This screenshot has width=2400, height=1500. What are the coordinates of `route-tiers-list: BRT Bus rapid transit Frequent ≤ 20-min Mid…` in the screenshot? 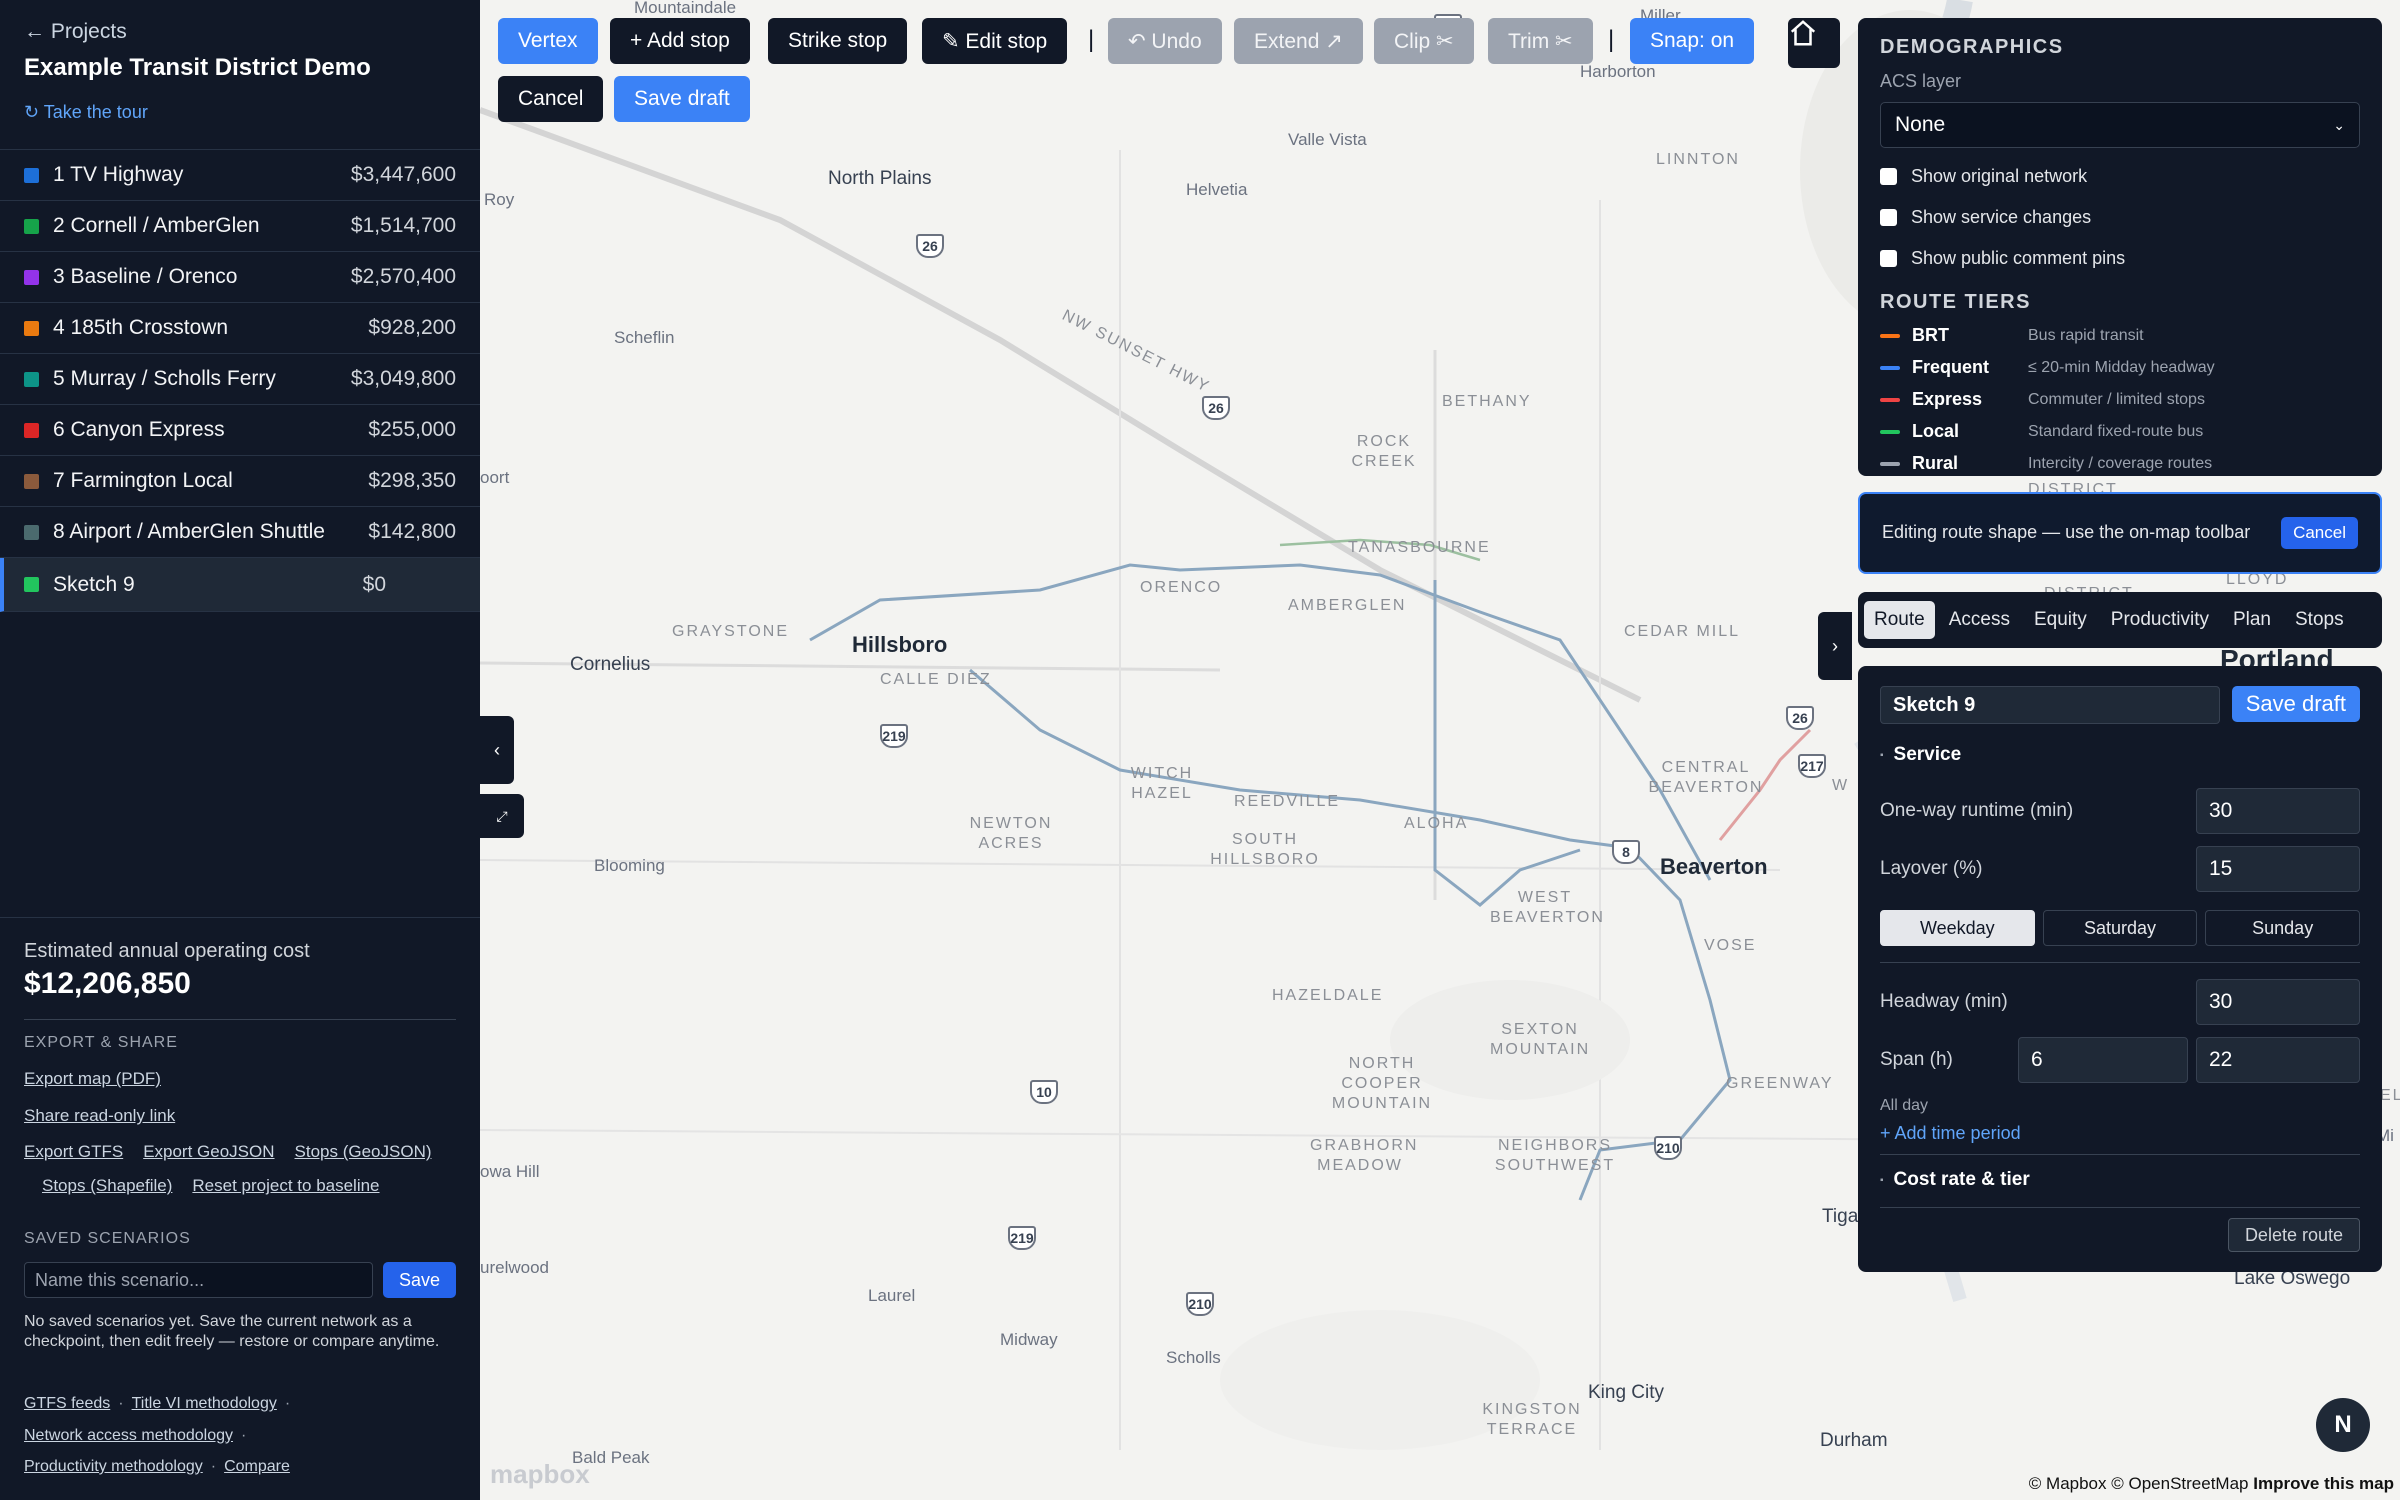 It's located at (2120, 399).